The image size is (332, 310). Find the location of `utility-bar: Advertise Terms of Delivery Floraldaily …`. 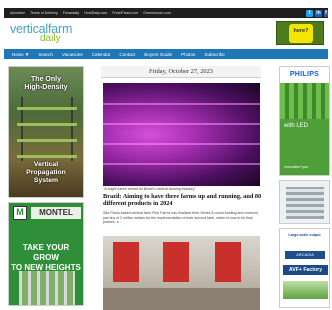

utility-bar: Advertise Terms of Delivery Floraldaily … is located at coordinates (166, 13).